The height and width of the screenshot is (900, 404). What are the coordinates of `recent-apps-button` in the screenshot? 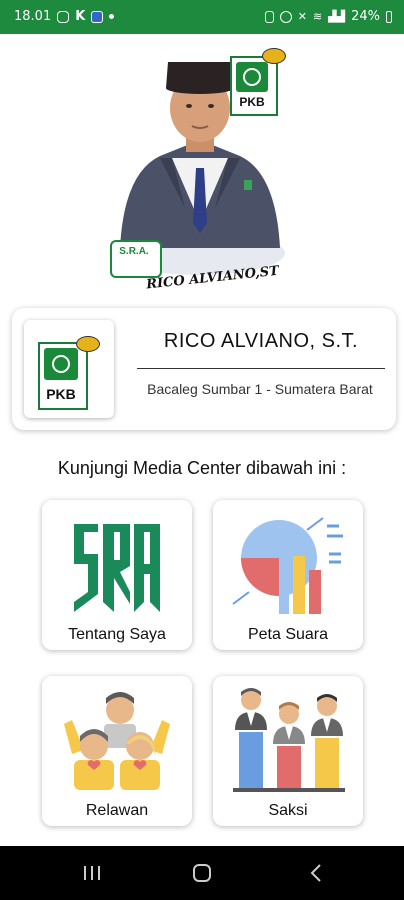 It's located at (92, 873).